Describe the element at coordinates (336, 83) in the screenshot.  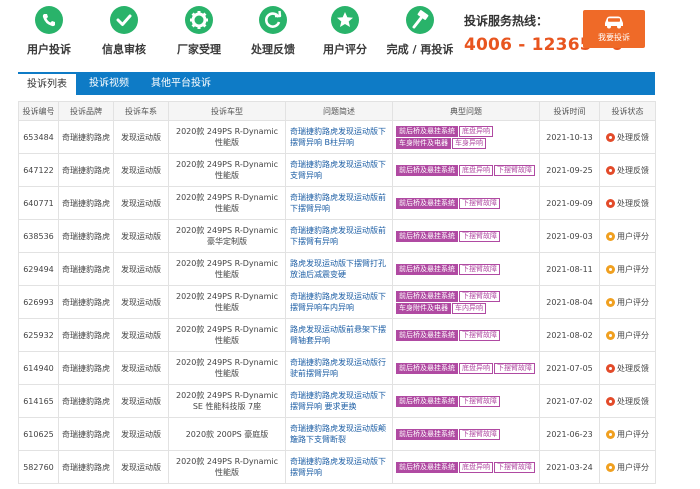
I see `tab-bar: 投诉列表 投诉视频 其他平台投诉` at that location.